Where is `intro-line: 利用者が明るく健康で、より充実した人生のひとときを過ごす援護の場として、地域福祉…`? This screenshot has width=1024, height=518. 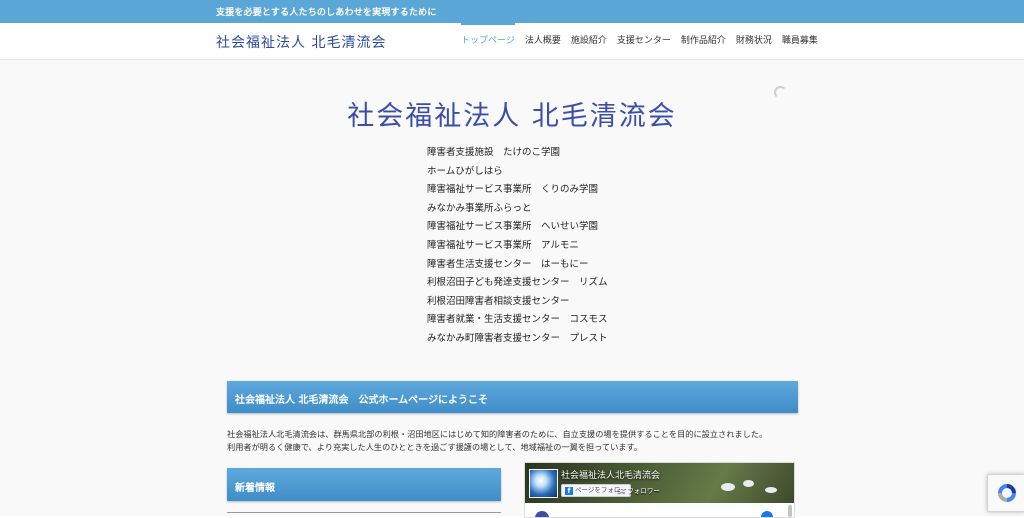 intro-line: 利用者が明るく健康で、より充実した人生のひとときを過ごす援護の場として、地域福祉… is located at coordinates (435, 446).